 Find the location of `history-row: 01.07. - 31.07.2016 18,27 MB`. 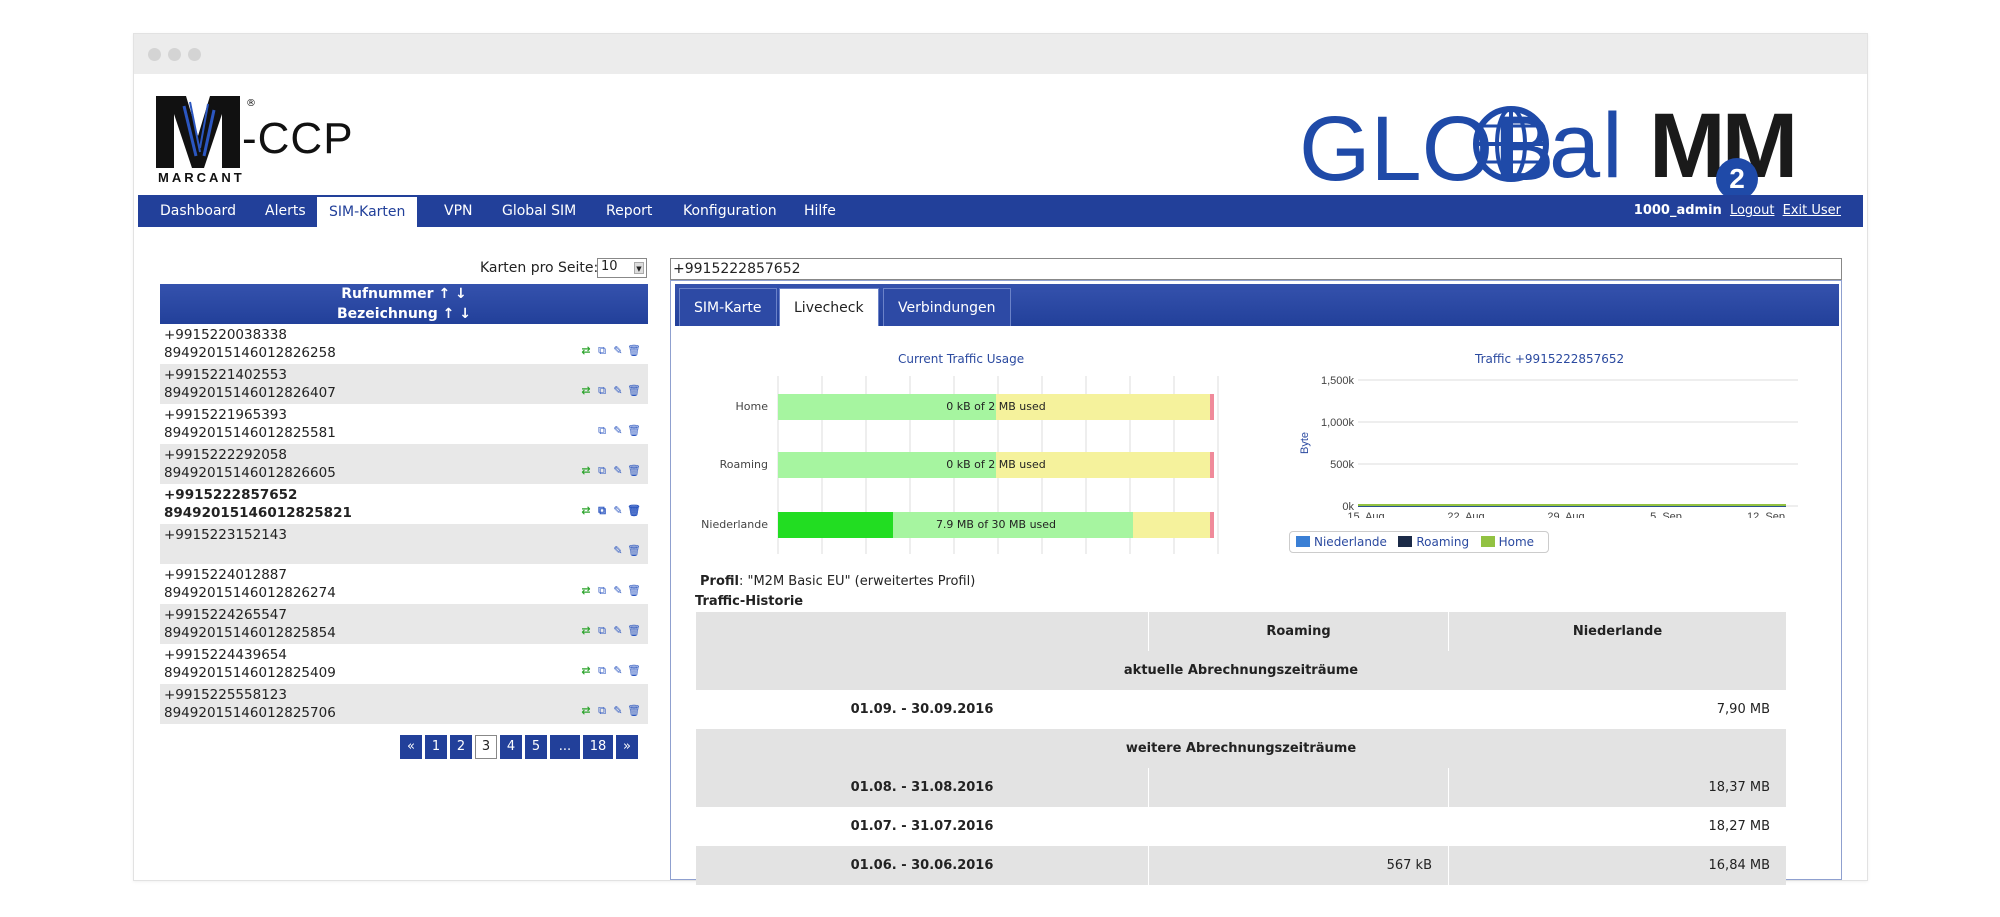

history-row: 01.07. - 31.07.2016 18,27 MB is located at coordinates (1241, 826).